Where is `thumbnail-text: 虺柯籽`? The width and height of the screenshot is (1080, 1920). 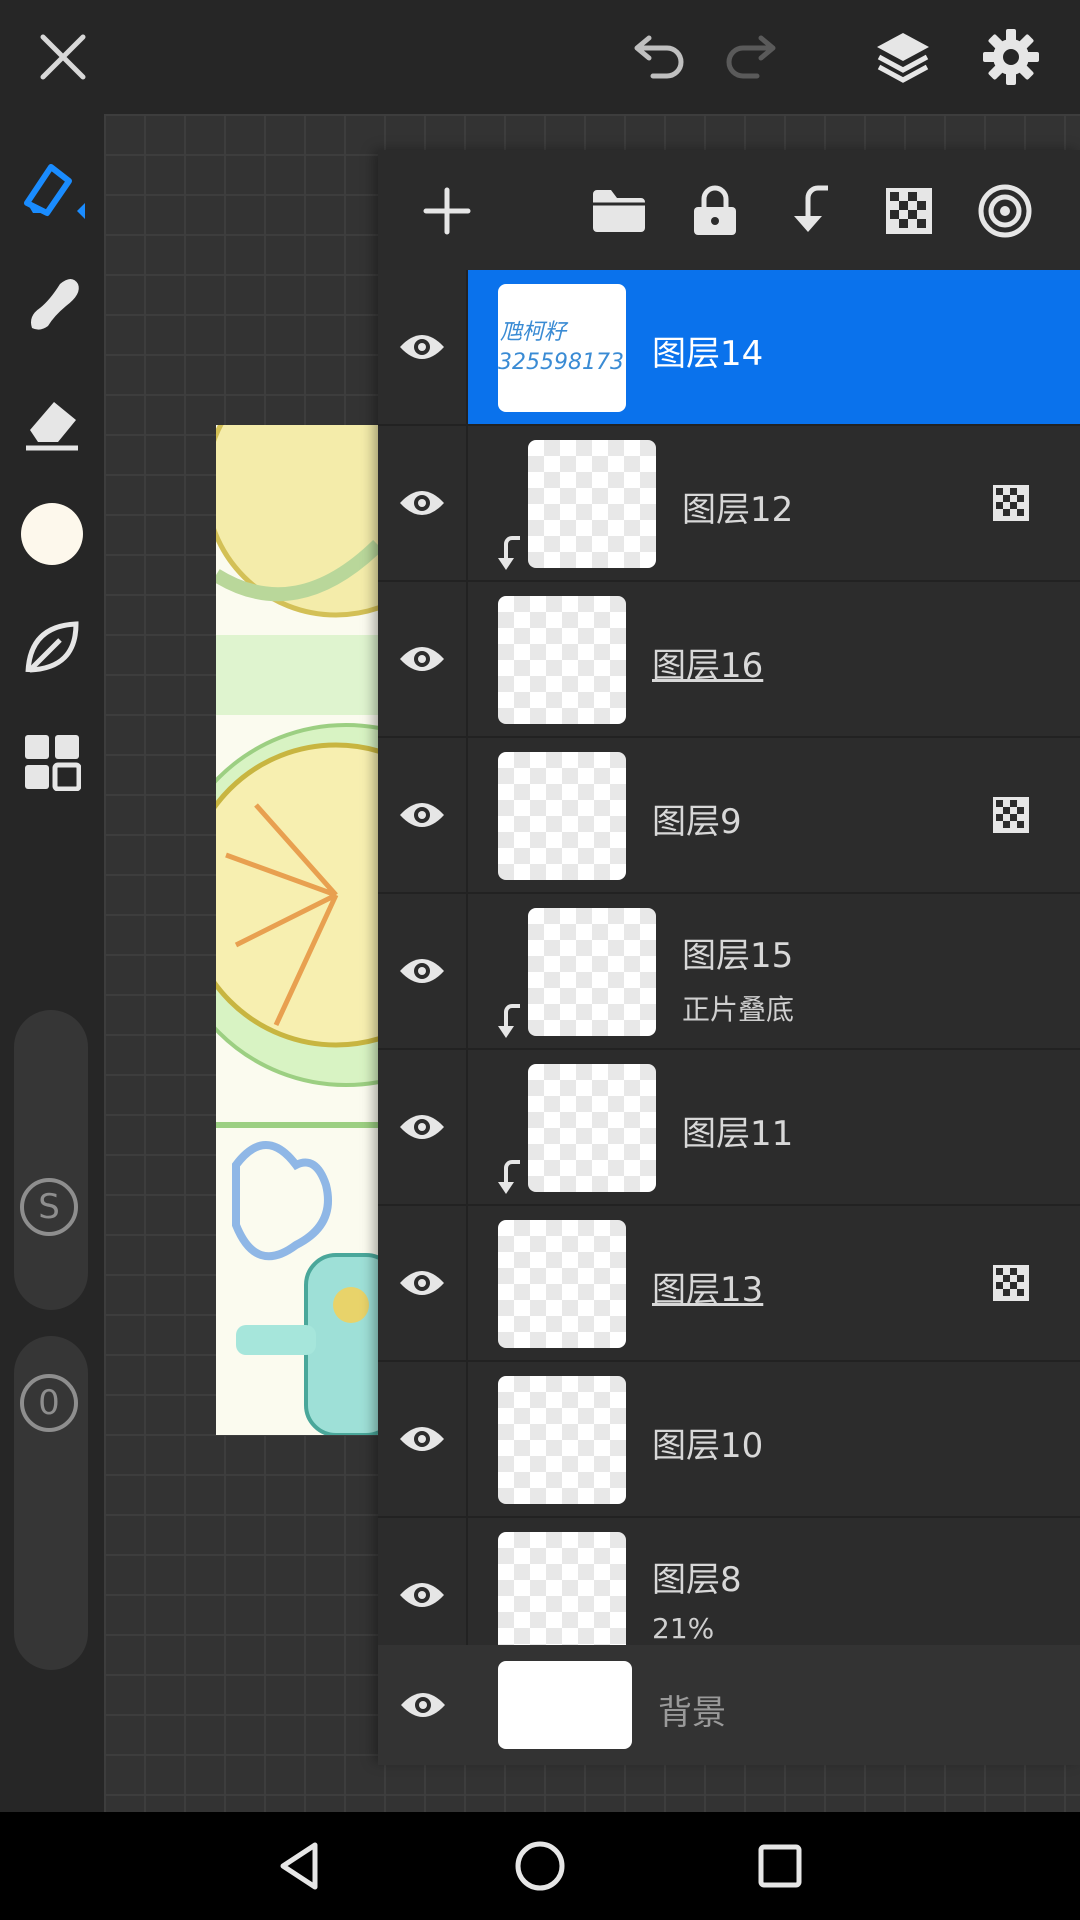
thumbnail-text: 虺柯籽 is located at coordinates (533, 332).